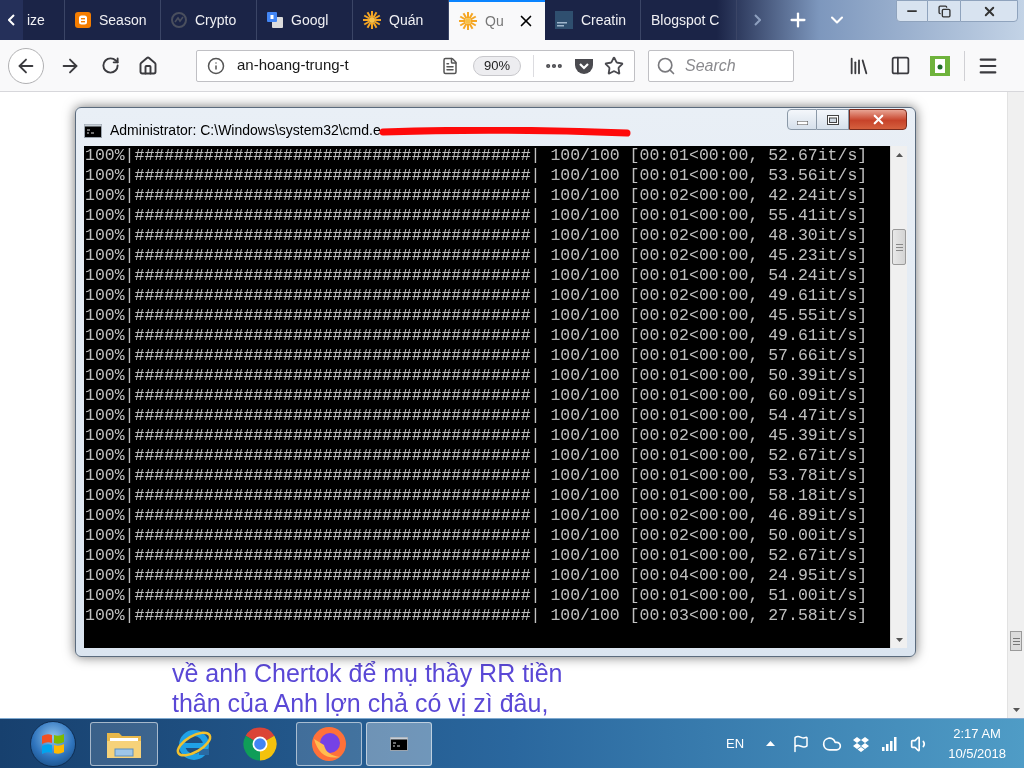 The height and width of the screenshot is (768, 1024). I want to click on search-icon, so click(666, 65).